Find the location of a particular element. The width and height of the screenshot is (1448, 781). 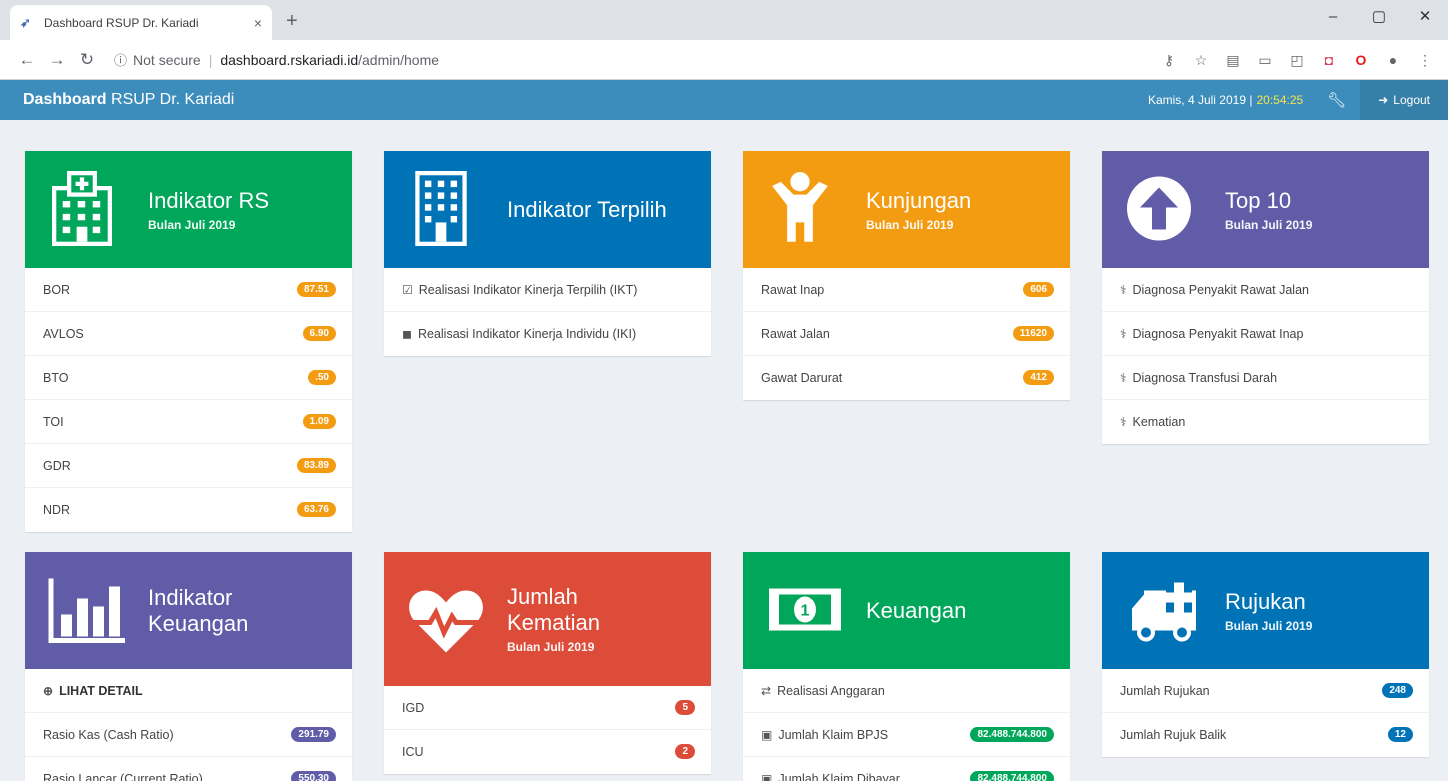

card-header: Indikator Terpilih is located at coordinates (547, 209).